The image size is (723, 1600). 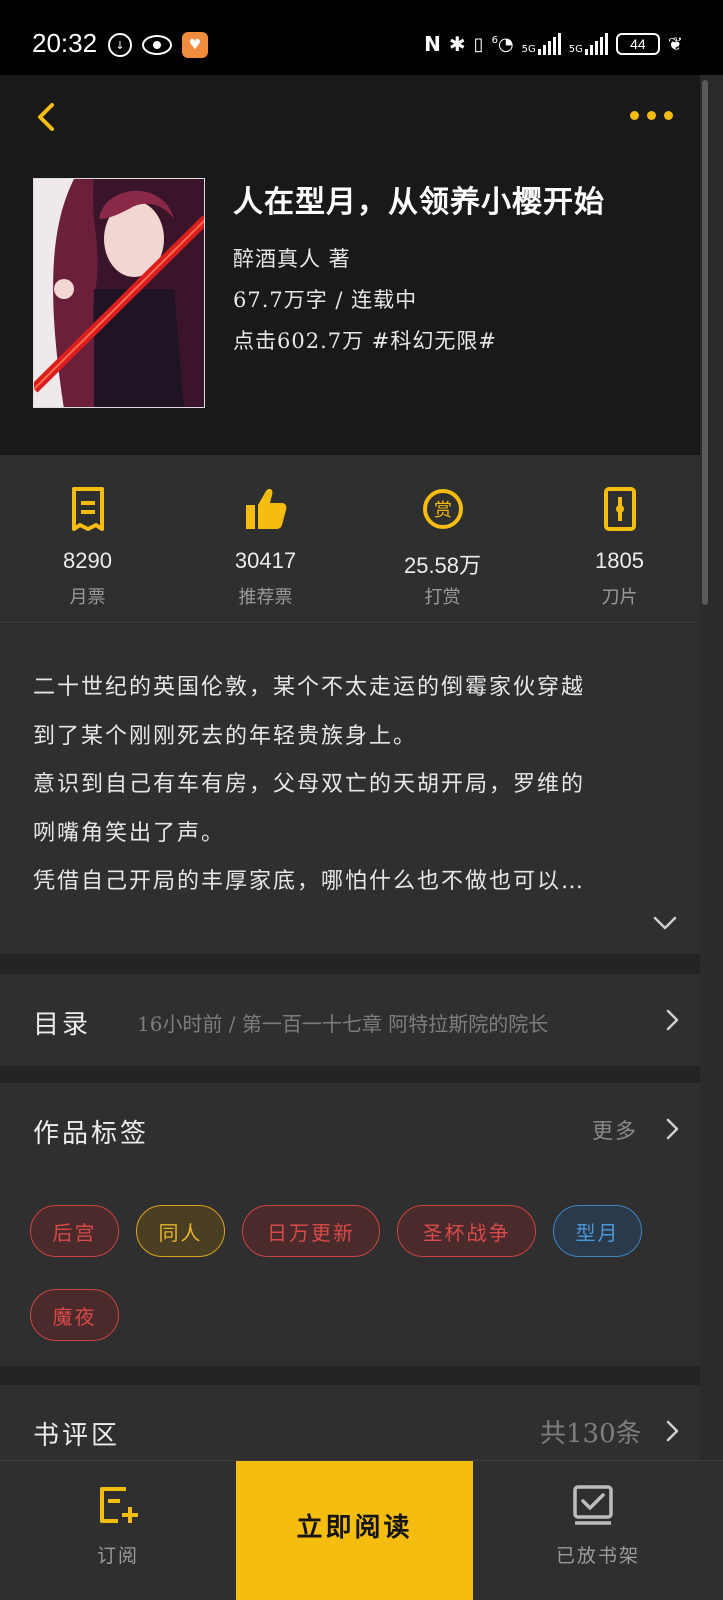 I want to click on tags-title: 作品标签, so click(x=91, y=1134).